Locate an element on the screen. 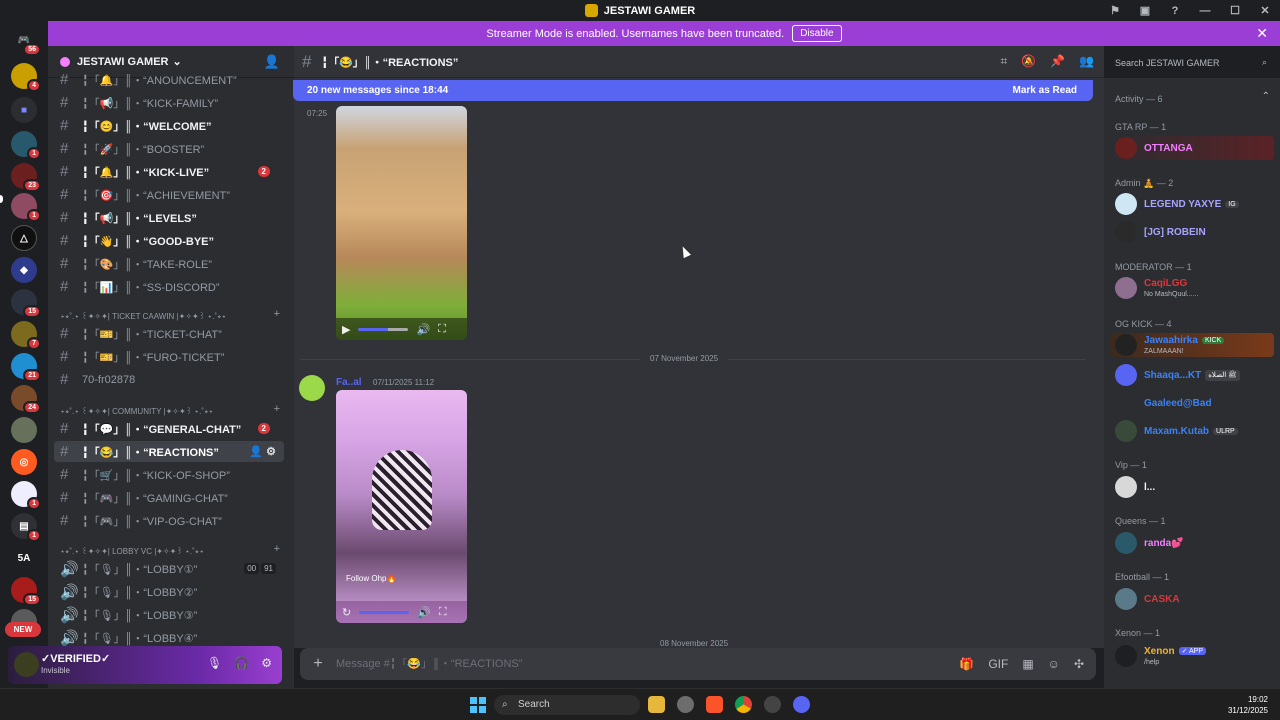  search-box: Search JESTAWI GAMER ⌕ is located at coordinates (1191, 62).